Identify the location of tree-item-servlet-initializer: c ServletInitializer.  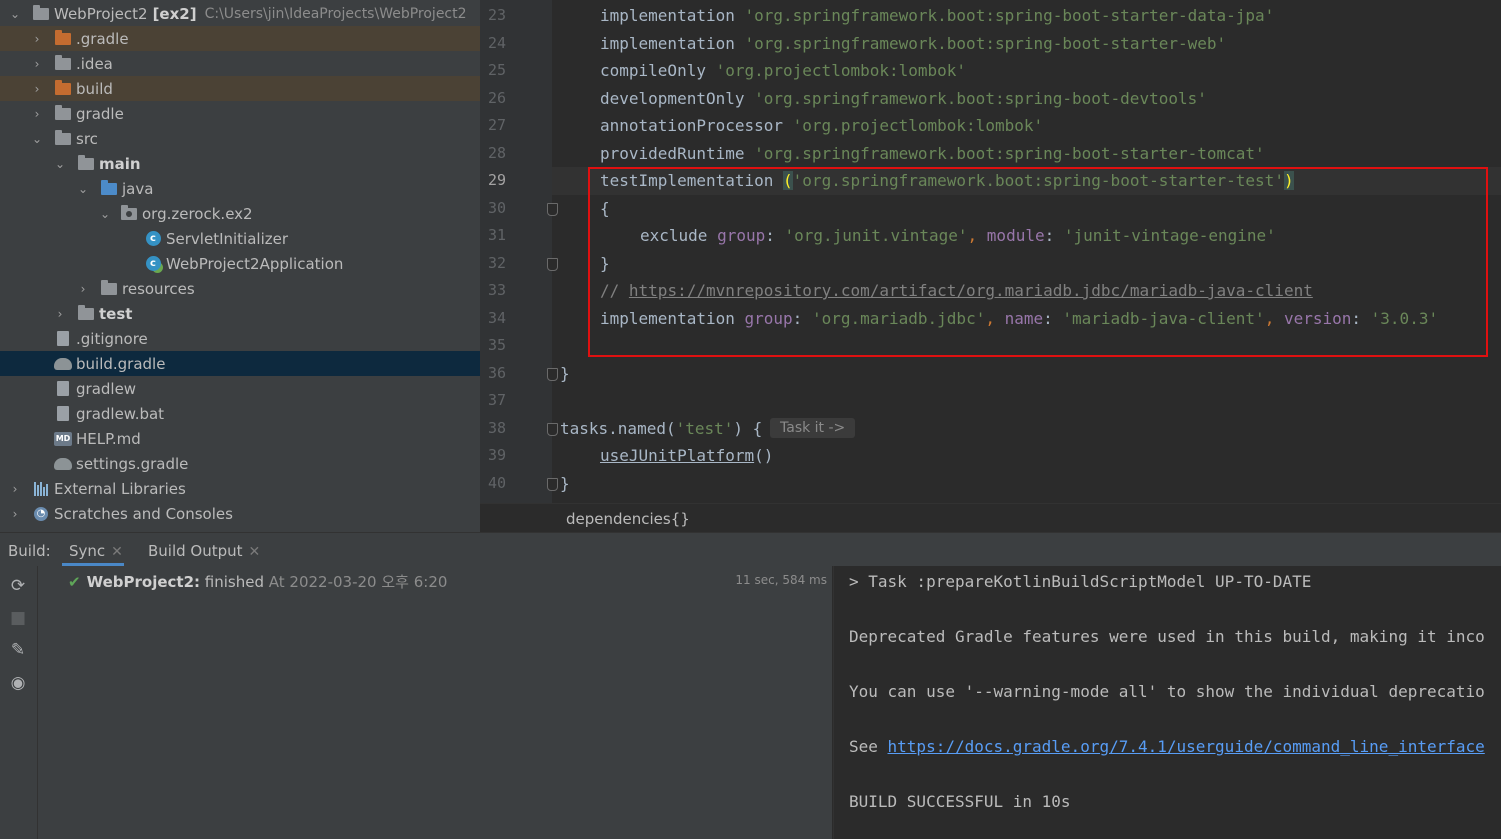
(240, 238).